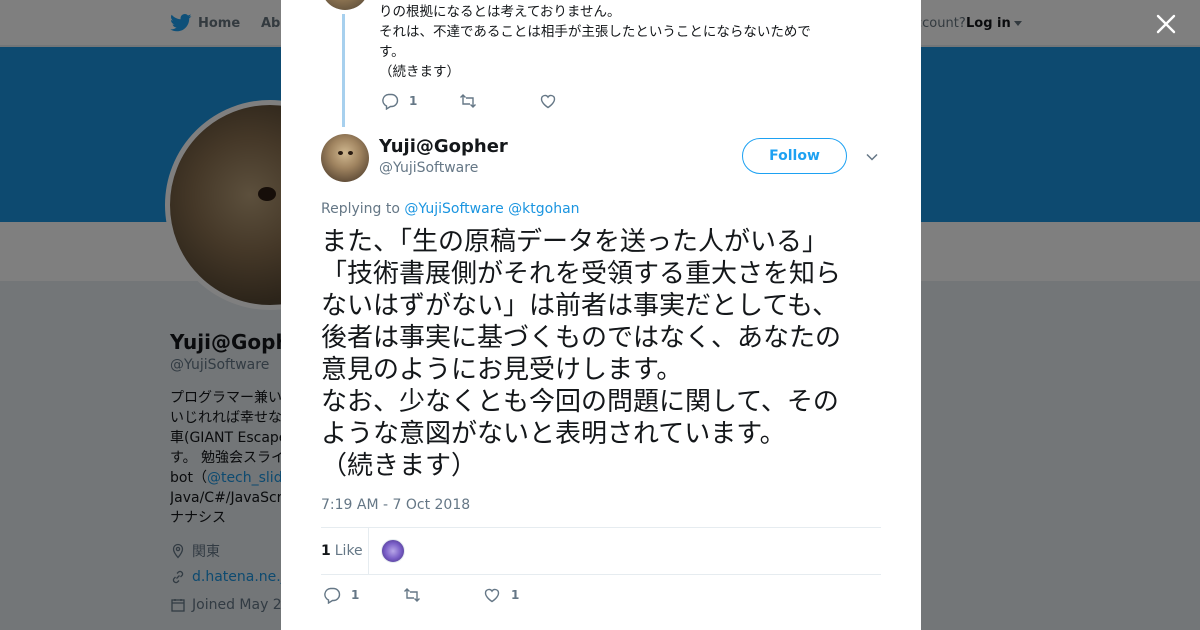 The width and height of the screenshot is (1200, 630). What do you see at coordinates (419, 72) in the screenshot?
I see `prev-tweet-line: （続きます）` at bounding box center [419, 72].